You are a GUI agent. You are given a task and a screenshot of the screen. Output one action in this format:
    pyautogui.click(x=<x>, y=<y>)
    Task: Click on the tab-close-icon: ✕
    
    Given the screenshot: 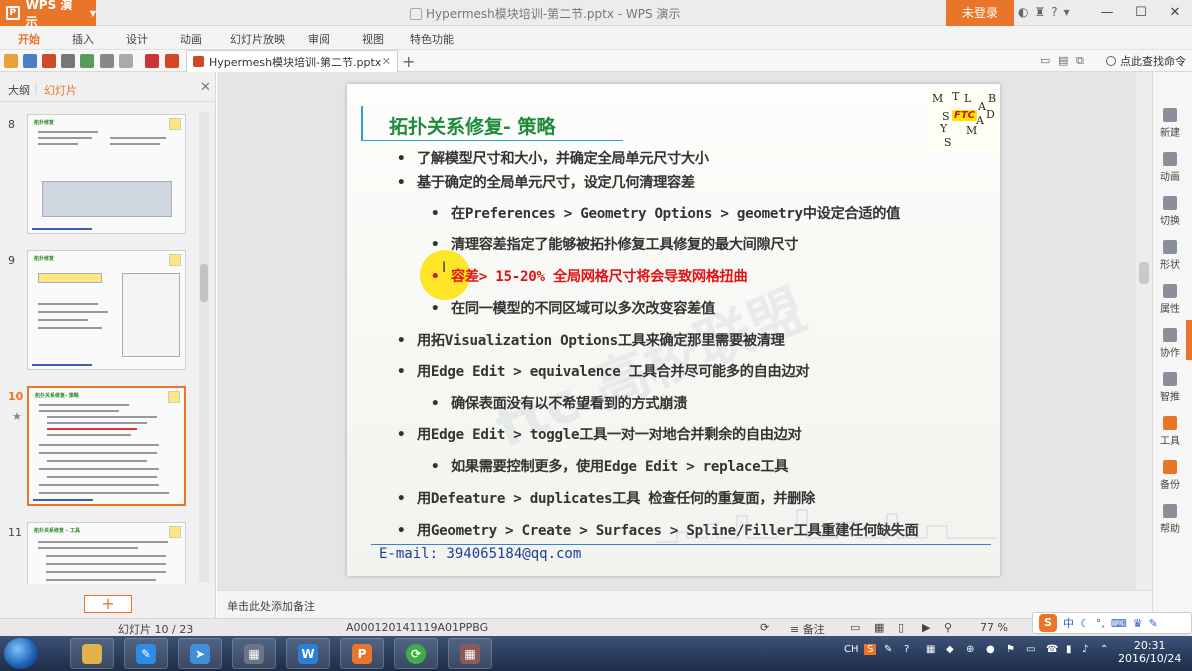 What is the action you would take?
    pyautogui.click(x=386, y=61)
    